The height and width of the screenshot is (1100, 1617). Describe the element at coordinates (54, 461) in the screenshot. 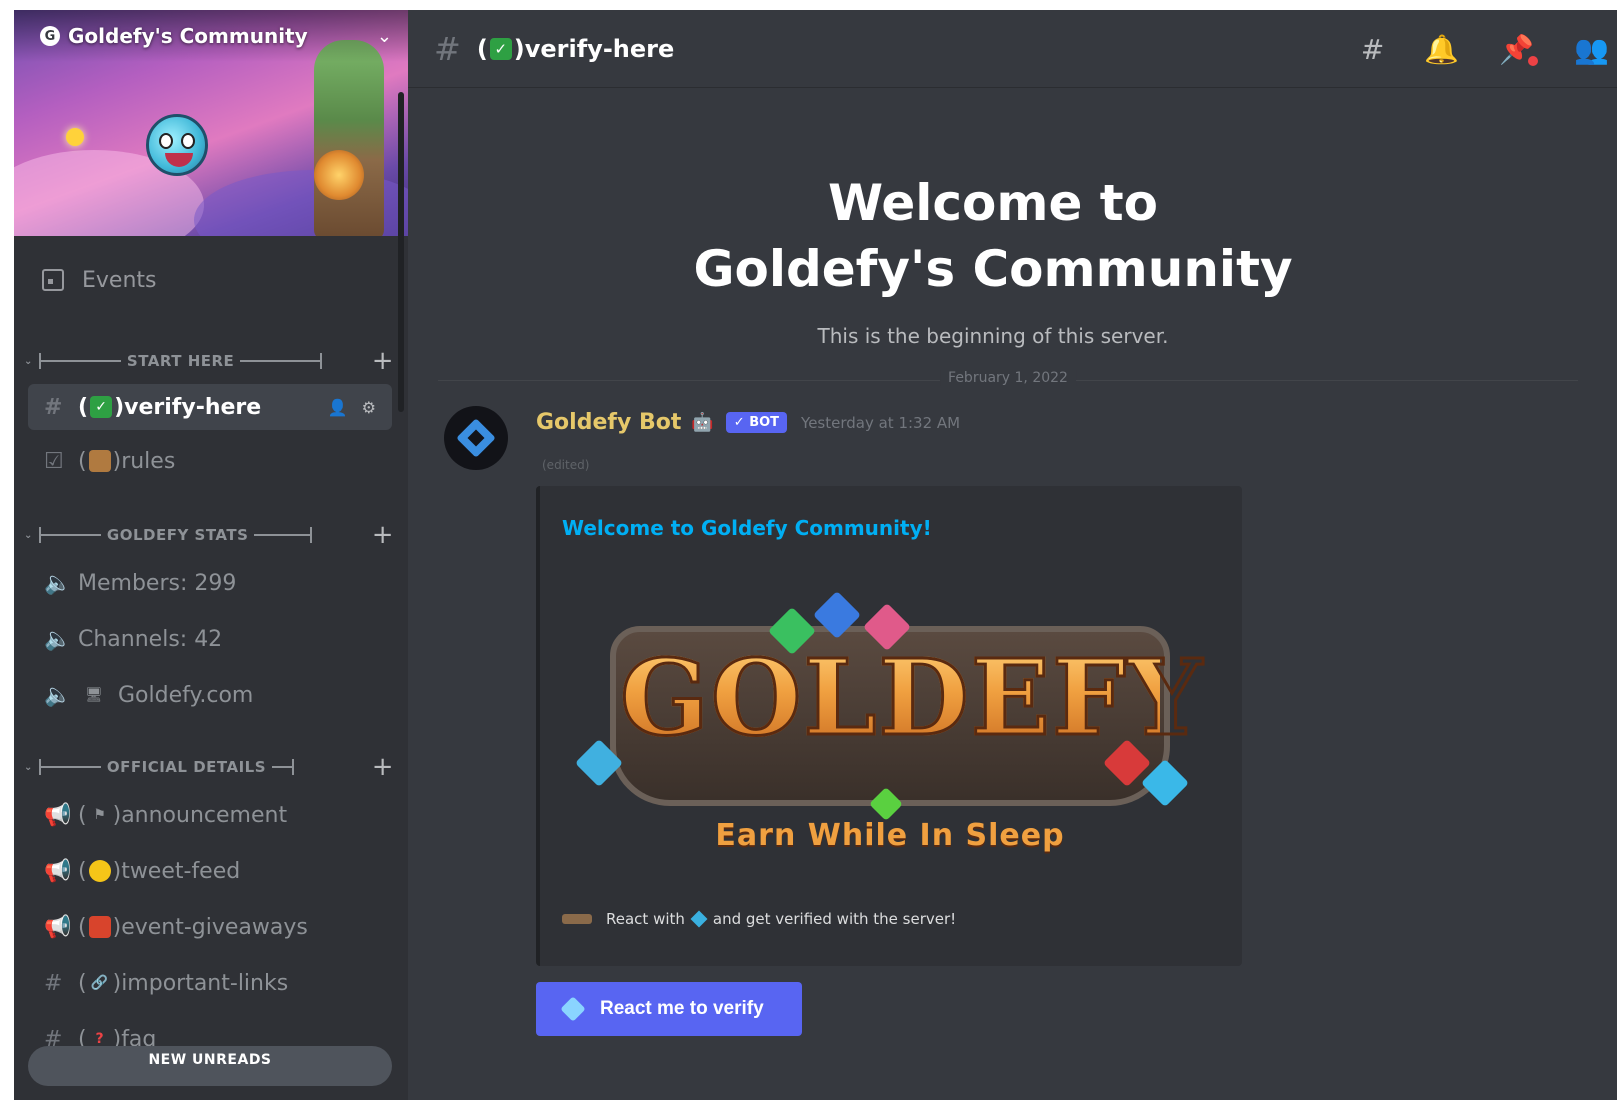

I see `checkbox-icon: ☑` at that location.